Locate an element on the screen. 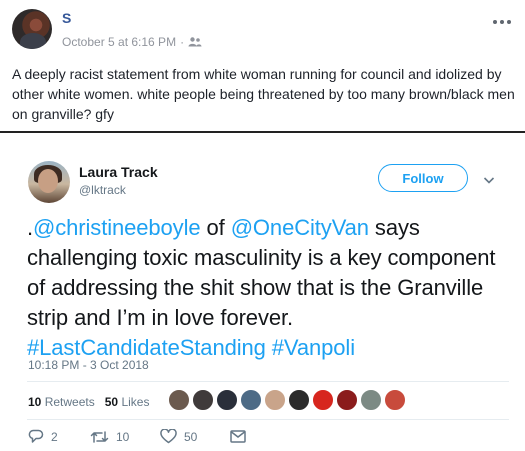  chevron-down-icon is located at coordinates (489, 178).